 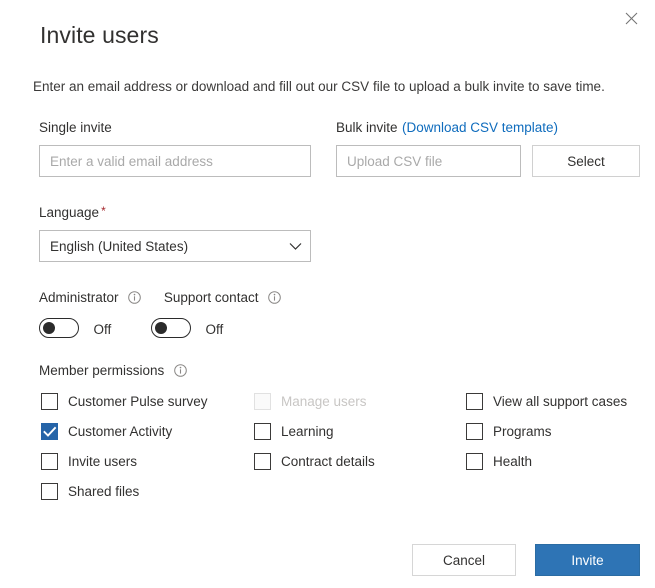 I want to click on administrator-info-icon, so click(x=134, y=300).